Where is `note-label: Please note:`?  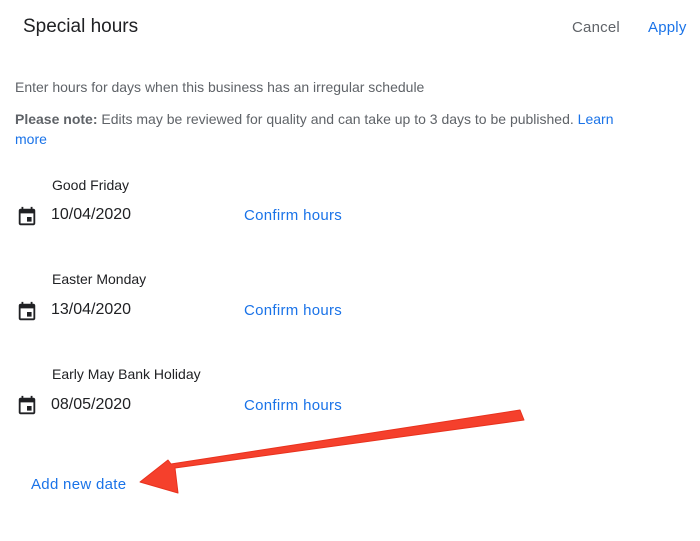 note-label: Please note: is located at coordinates (56, 119).